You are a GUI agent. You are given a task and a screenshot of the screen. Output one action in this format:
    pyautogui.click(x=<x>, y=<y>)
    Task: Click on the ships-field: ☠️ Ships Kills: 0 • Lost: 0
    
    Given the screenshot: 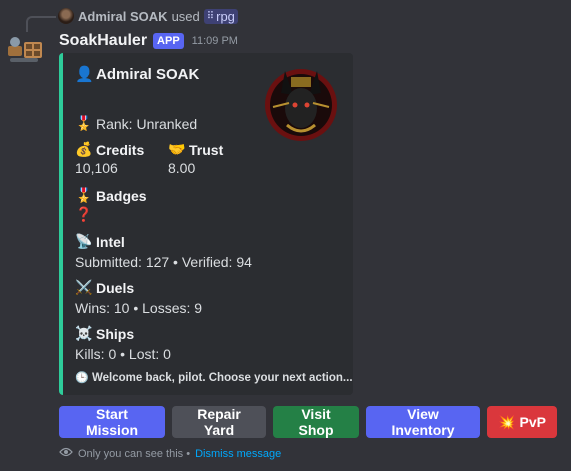 What is the action you would take?
    pyautogui.click(x=123, y=343)
    